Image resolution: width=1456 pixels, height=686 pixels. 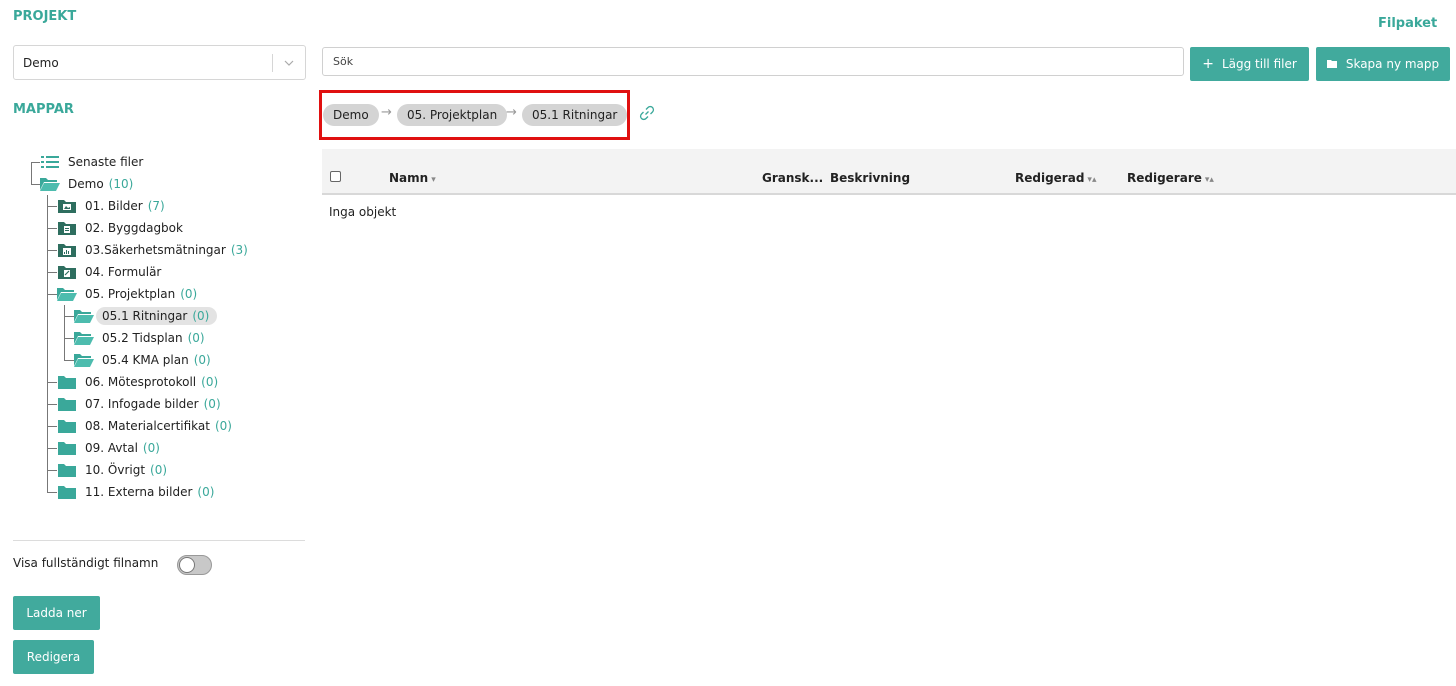 I want to click on edit-button: Redigera, so click(x=53, y=657).